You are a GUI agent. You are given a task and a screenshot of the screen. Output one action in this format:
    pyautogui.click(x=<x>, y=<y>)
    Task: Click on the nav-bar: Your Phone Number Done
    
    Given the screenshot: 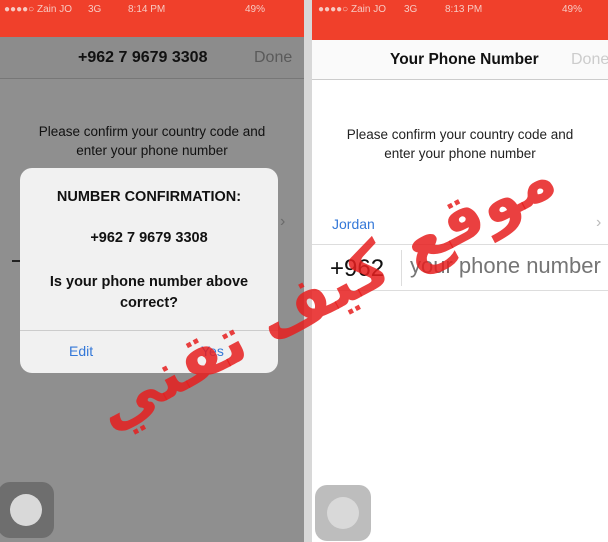 What is the action you would take?
    pyautogui.click(x=460, y=60)
    